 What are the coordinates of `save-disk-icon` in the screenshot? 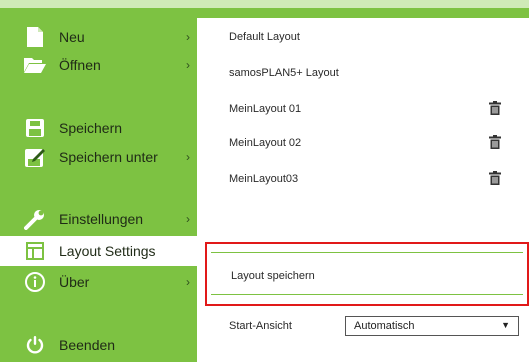 It's located at (35, 128).